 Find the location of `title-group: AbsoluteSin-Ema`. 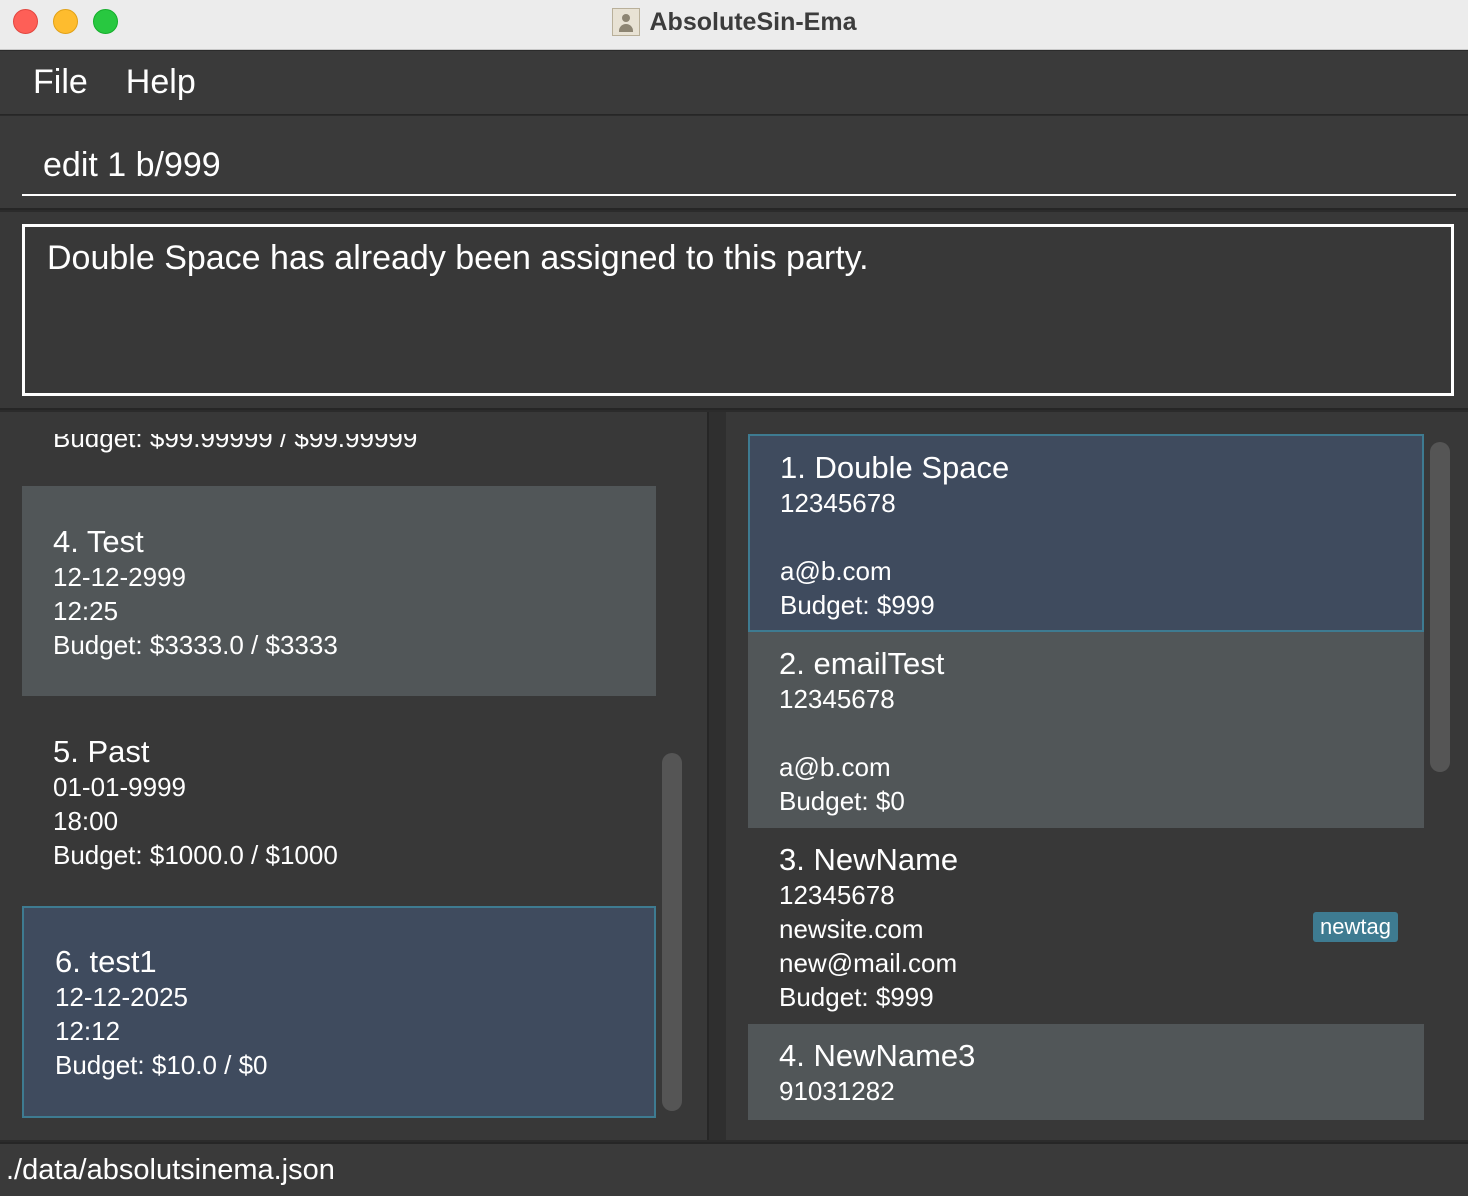

title-group: AbsoluteSin-Ema is located at coordinates (734, 22).